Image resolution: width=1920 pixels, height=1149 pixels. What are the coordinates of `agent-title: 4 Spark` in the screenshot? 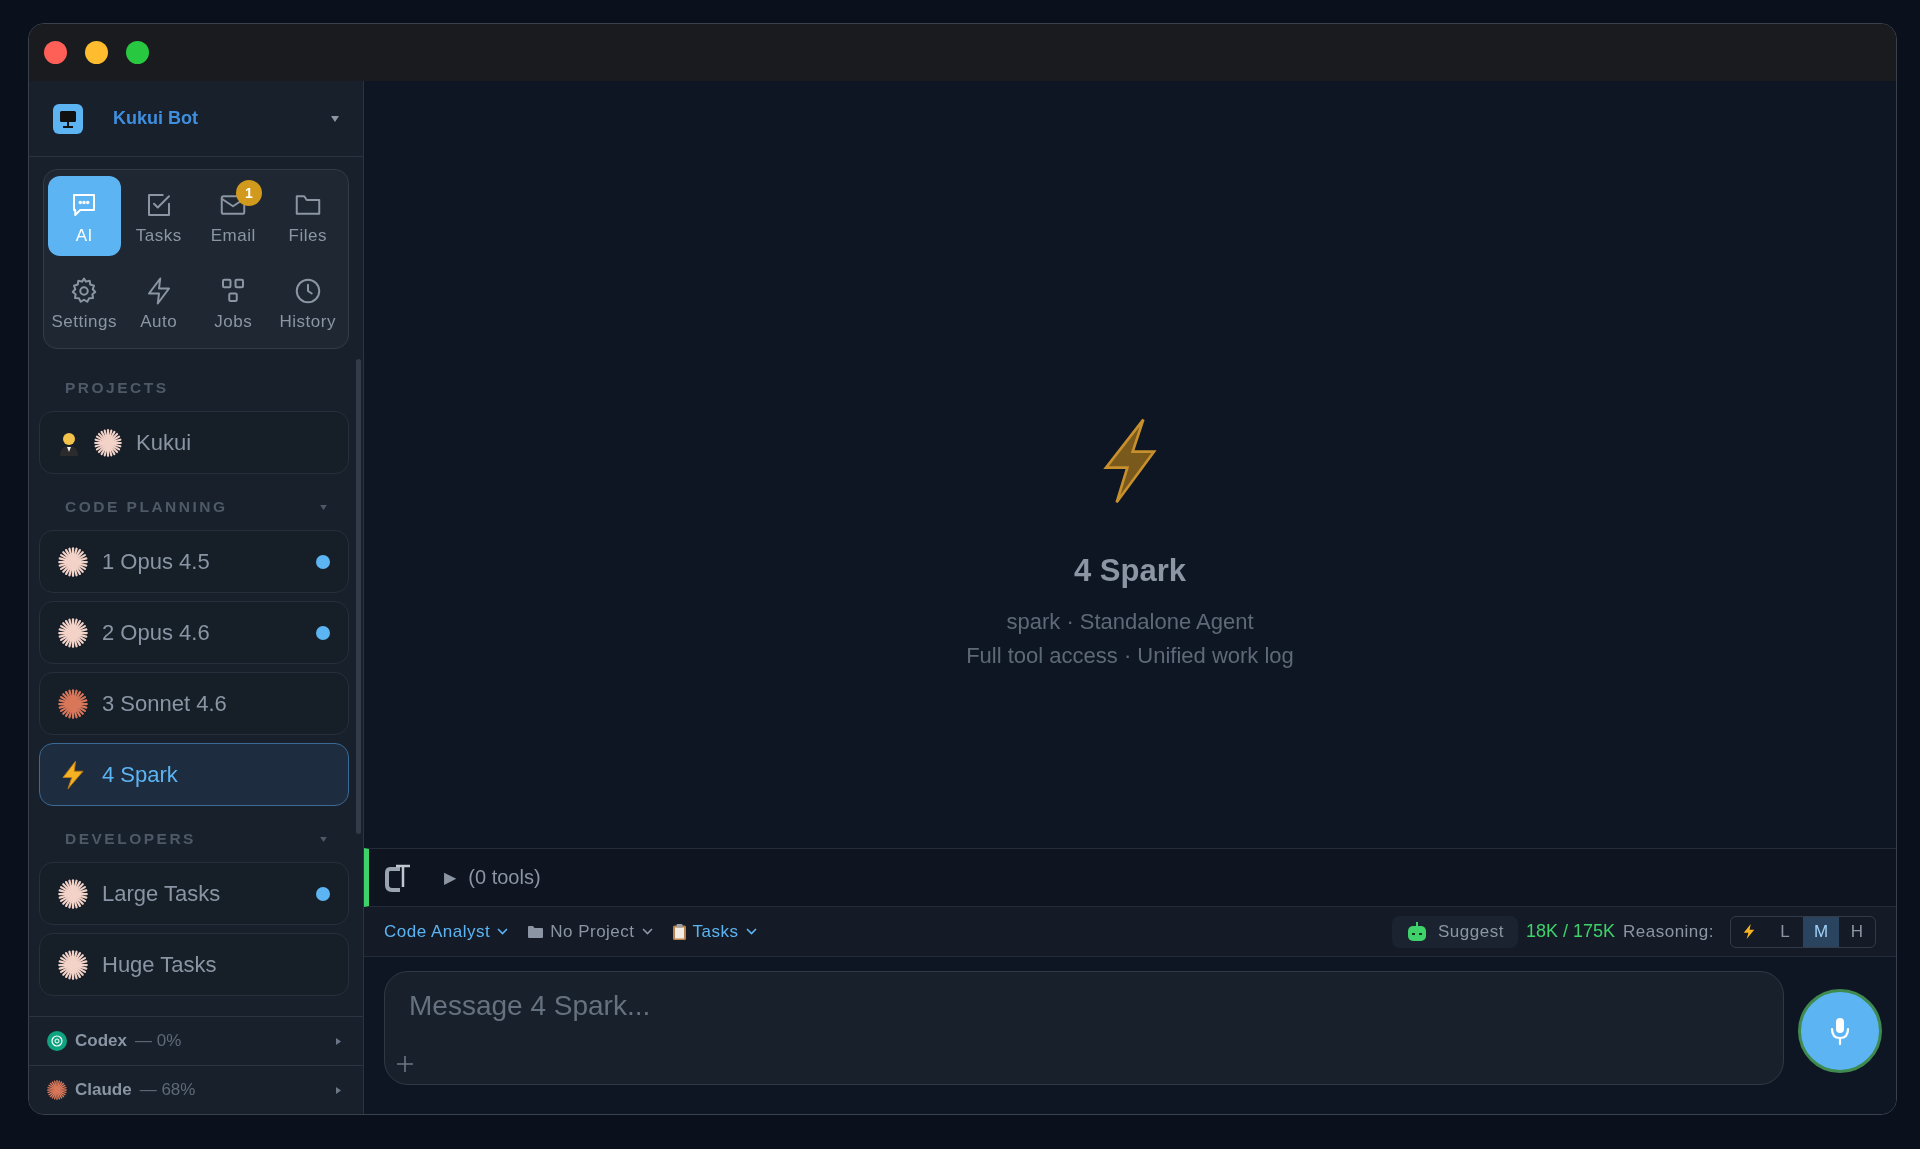 It's located at (1130, 570).